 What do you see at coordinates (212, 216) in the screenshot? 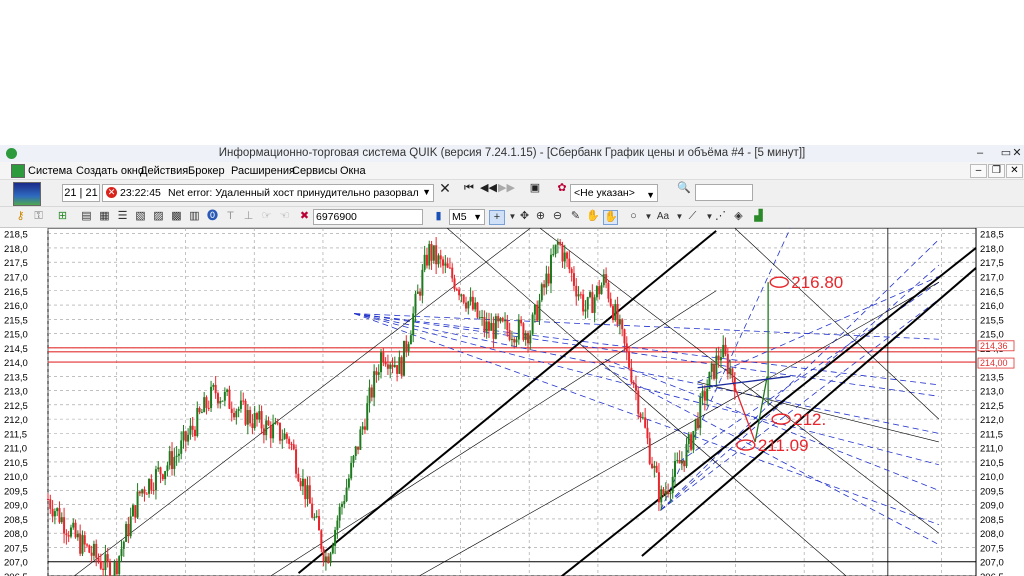
I see `alert-icon: ⓿` at bounding box center [212, 216].